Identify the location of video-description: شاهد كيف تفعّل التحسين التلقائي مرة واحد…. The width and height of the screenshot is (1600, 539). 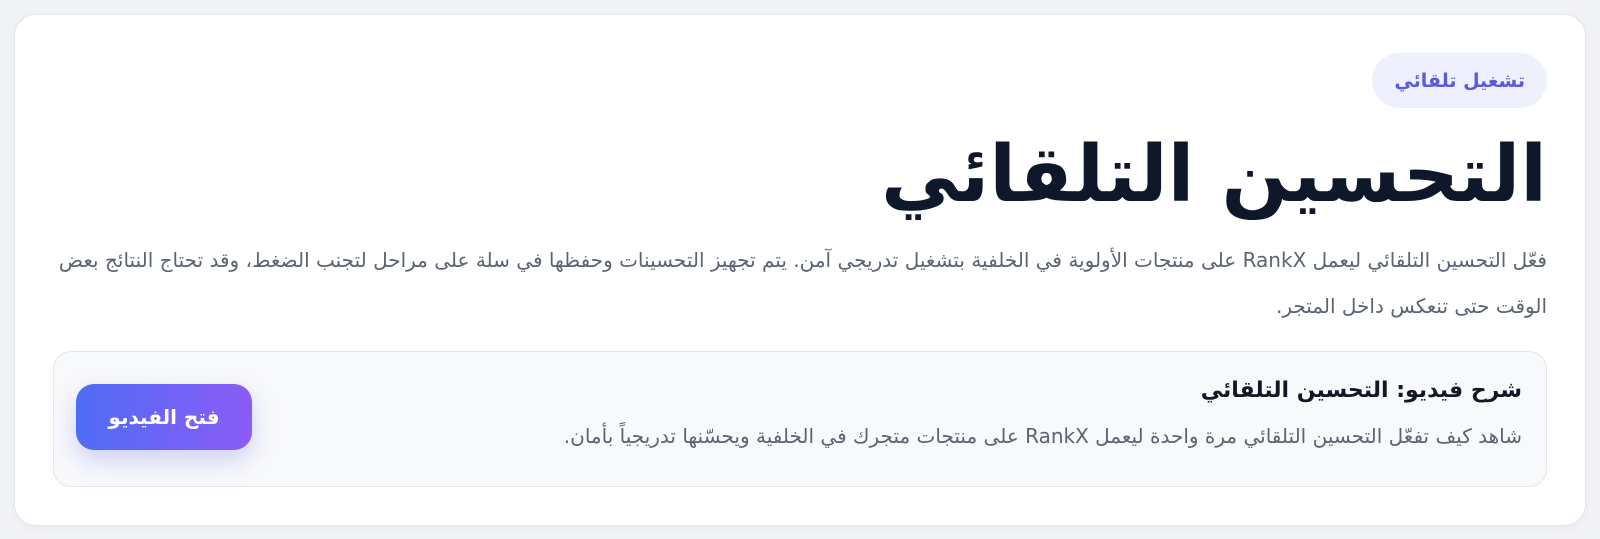
(1042, 436).